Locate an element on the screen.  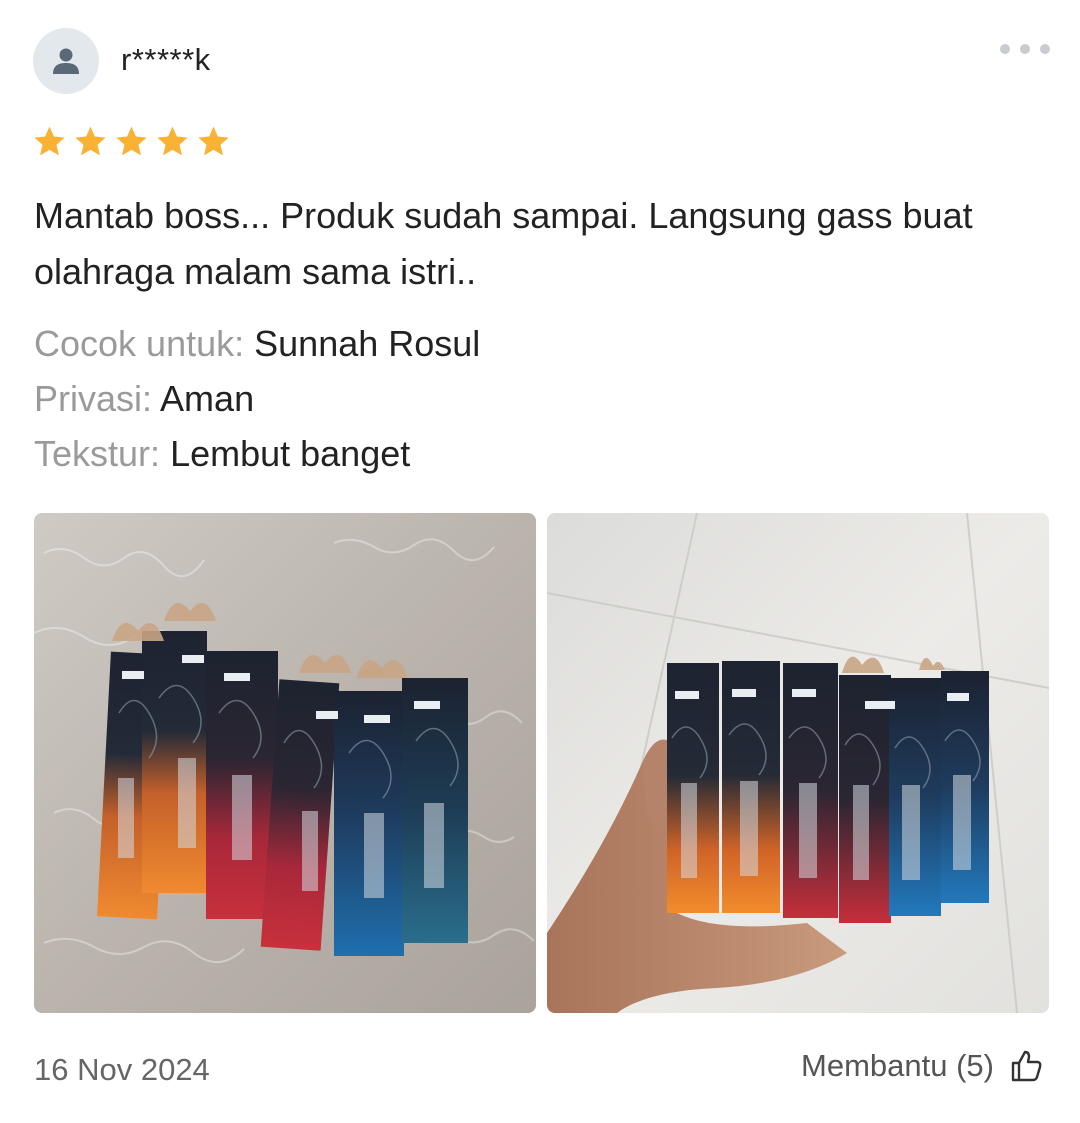
reviewer-name: r*****k is located at coordinates (166, 60).